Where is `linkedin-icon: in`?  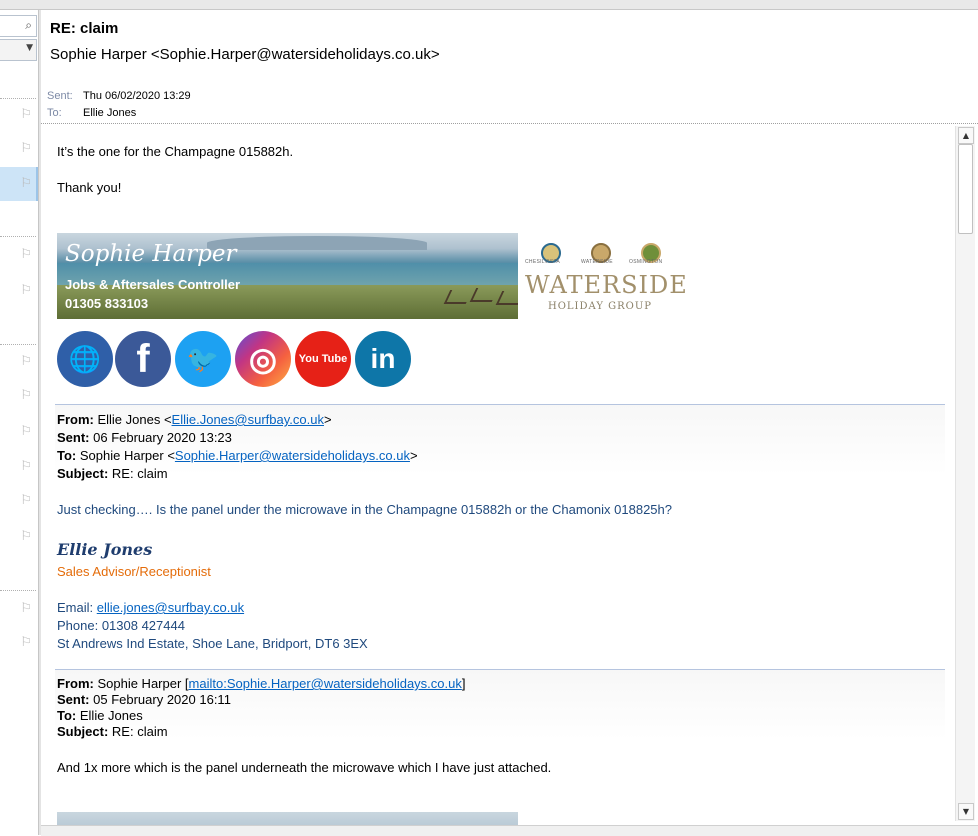
linkedin-icon: in is located at coordinates (383, 359).